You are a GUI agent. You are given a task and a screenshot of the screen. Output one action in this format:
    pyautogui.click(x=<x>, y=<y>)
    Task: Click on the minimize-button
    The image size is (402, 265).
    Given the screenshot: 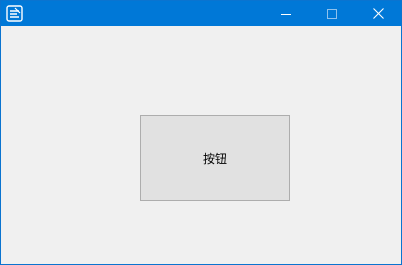 What is the action you would take?
    pyautogui.click(x=286, y=13)
    